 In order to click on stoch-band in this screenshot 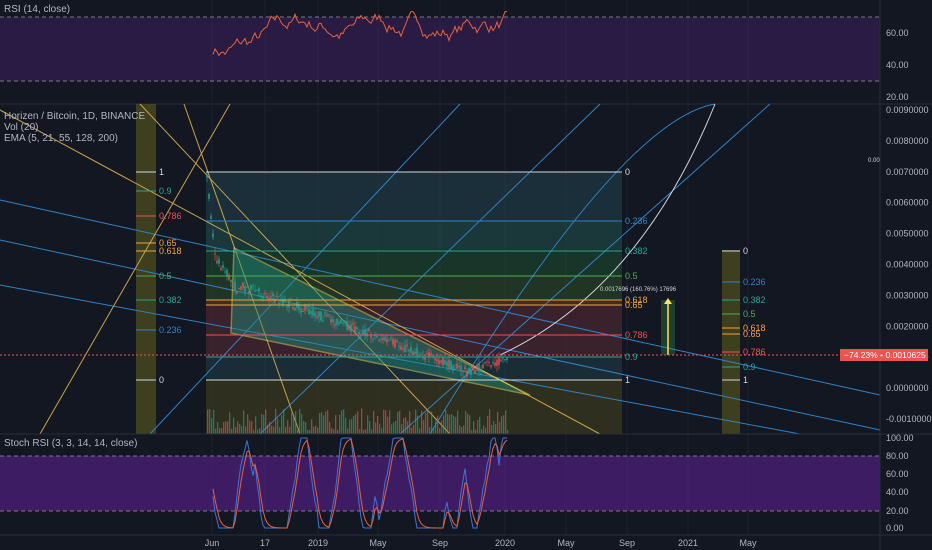, I will do `click(440, 483)`.